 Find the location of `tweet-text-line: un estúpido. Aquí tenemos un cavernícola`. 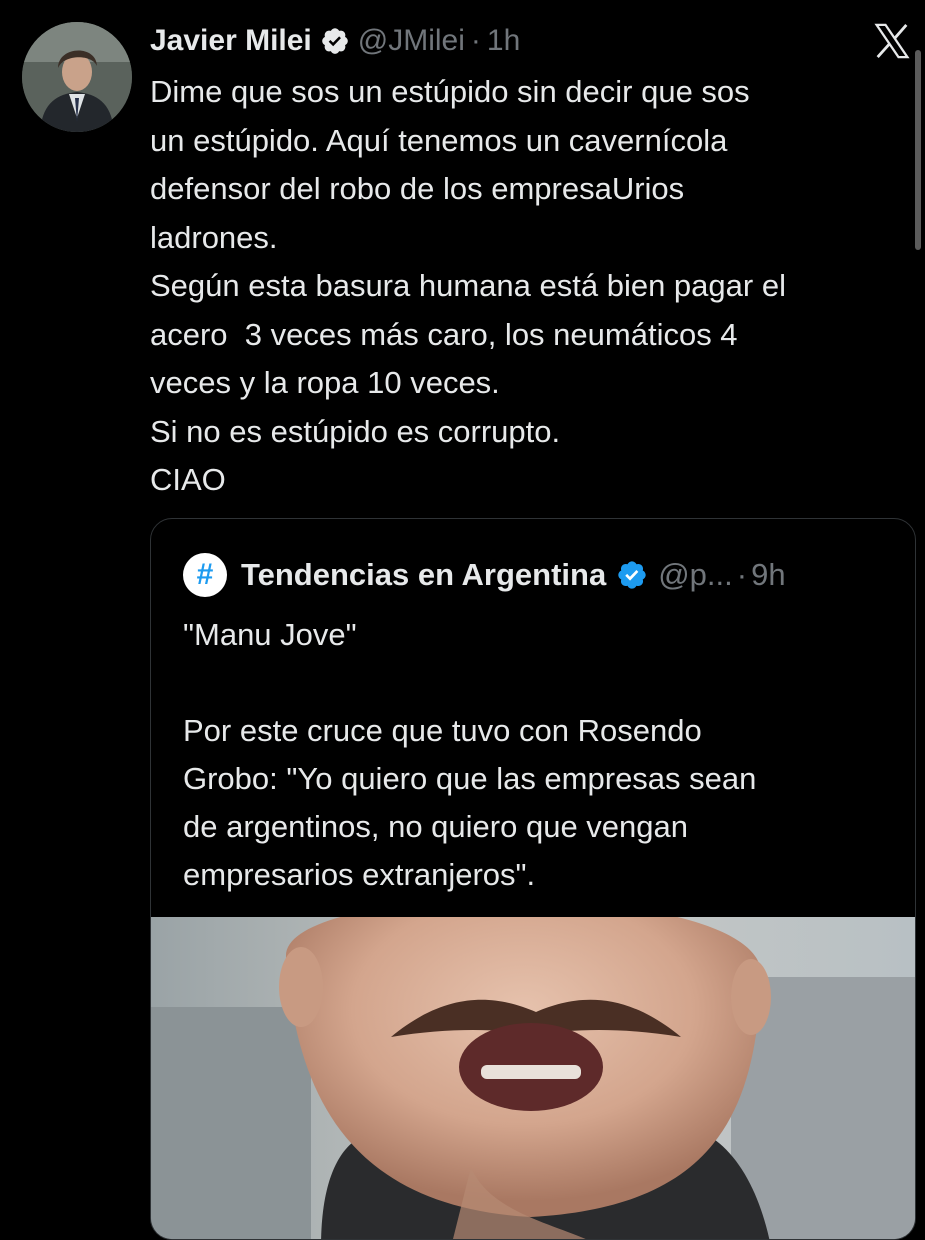

tweet-text-line: un estúpido. Aquí tenemos un cavernícola is located at coordinates (439, 140).